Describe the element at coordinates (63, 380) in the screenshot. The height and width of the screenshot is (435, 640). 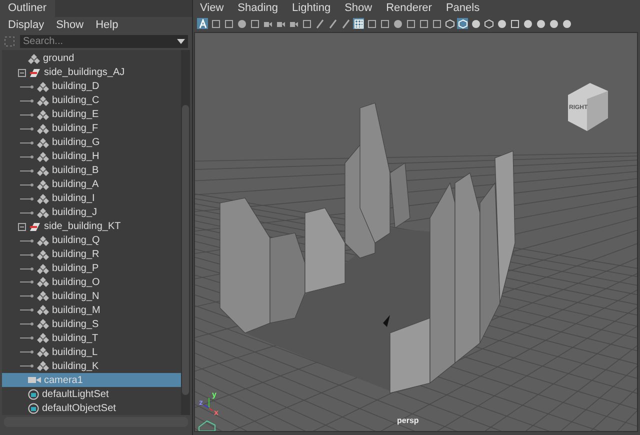
I see `outliner-item-label: camera1` at that location.